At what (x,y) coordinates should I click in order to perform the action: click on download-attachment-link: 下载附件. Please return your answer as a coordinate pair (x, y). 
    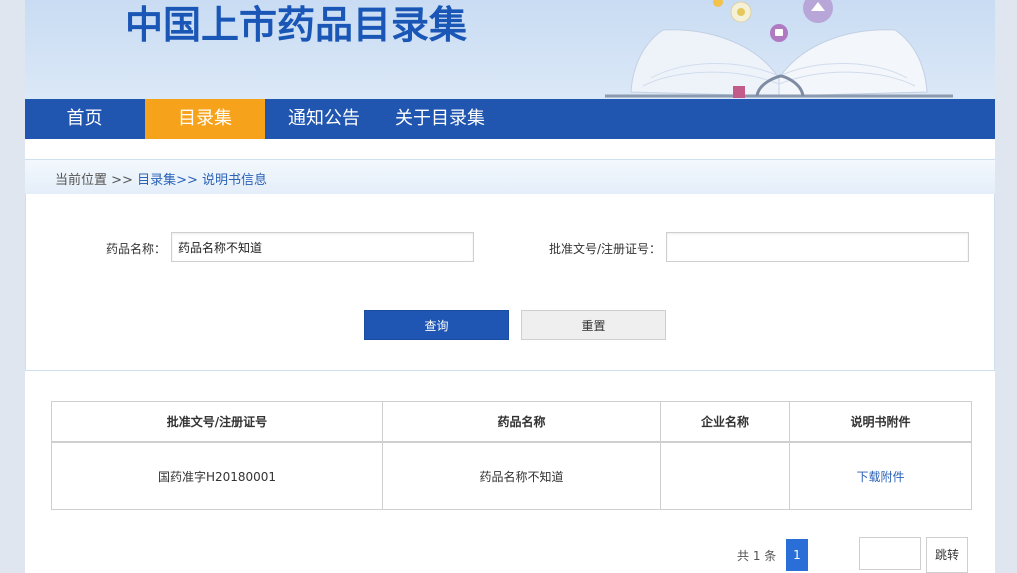
    Looking at the image, I should click on (880, 477).